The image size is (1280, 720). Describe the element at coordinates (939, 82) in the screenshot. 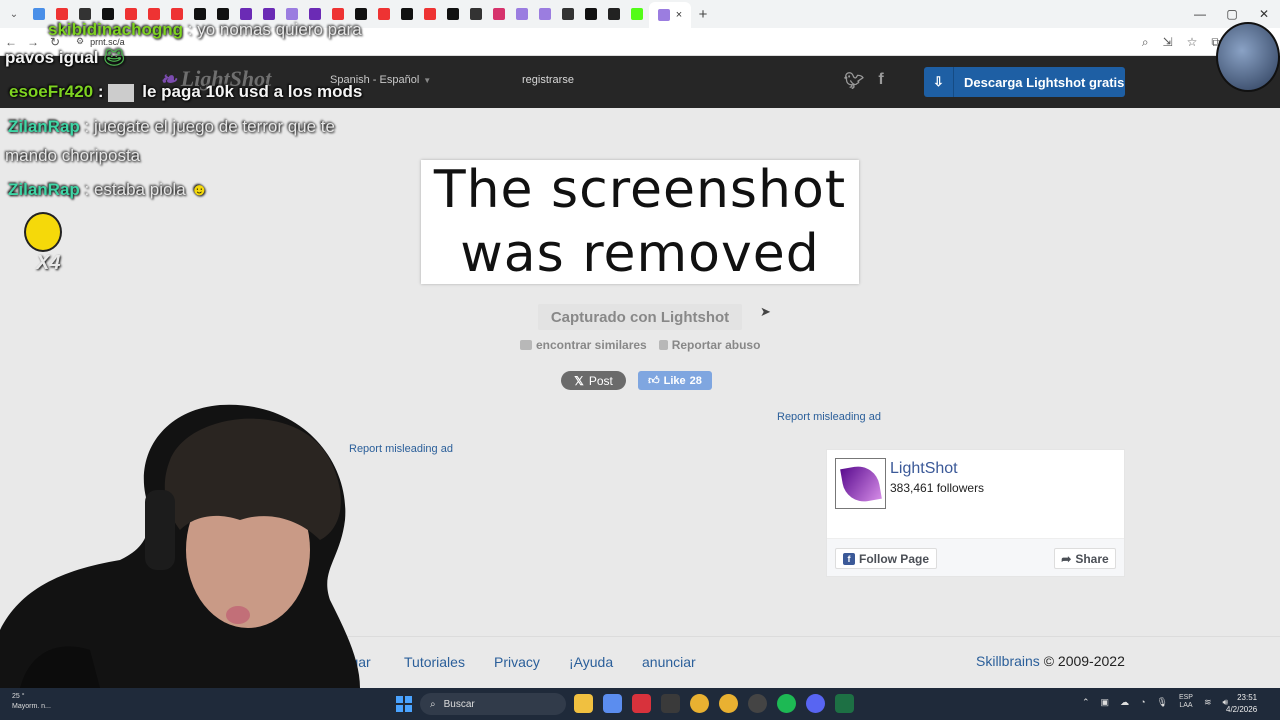

I see `download-cloud-icon: ⇩` at that location.